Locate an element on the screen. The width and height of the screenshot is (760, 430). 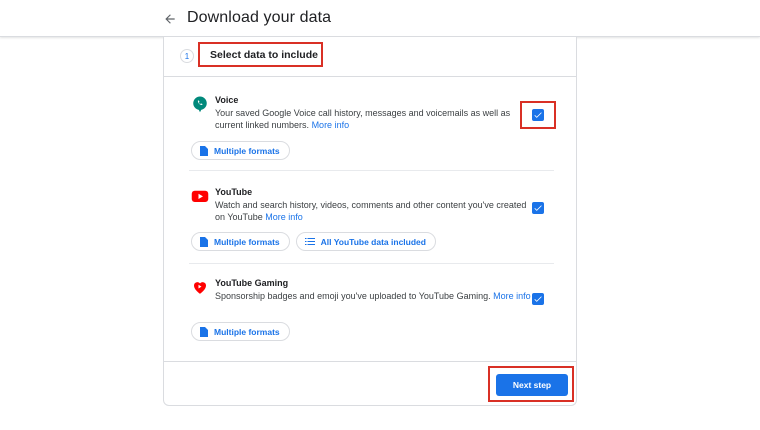
product-name: YouTube is located at coordinates (234, 192).